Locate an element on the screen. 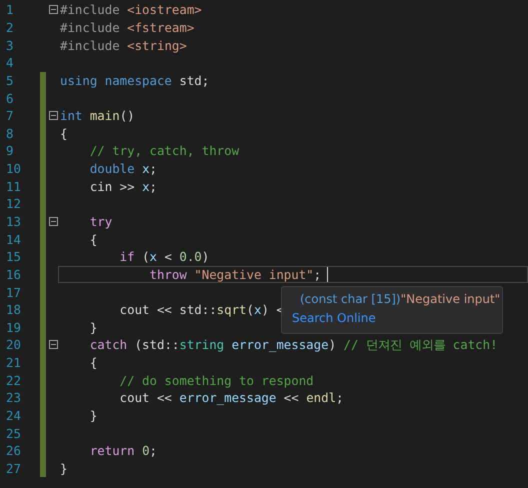  code-token: using namespace is located at coordinates (116, 80).